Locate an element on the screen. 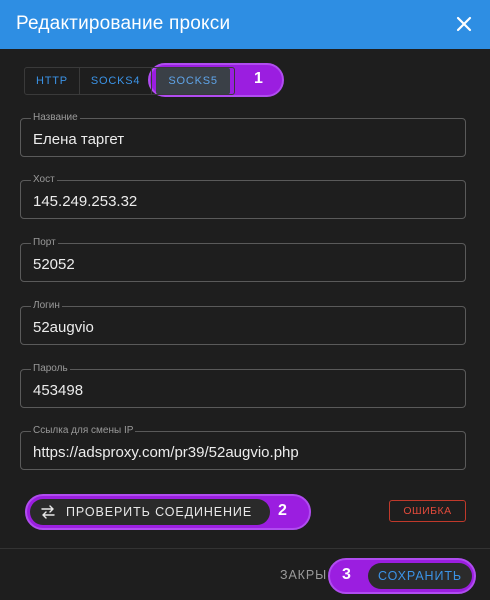 Image resolution: width=490 pixels, height=600 pixels. change-ip-url-field-label: Ссылка для смены IP is located at coordinates (83, 430).